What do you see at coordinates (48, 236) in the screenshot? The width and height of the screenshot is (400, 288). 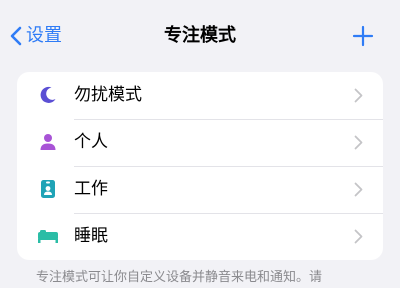 I see `bed-icon` at bounding box center [48, 236].